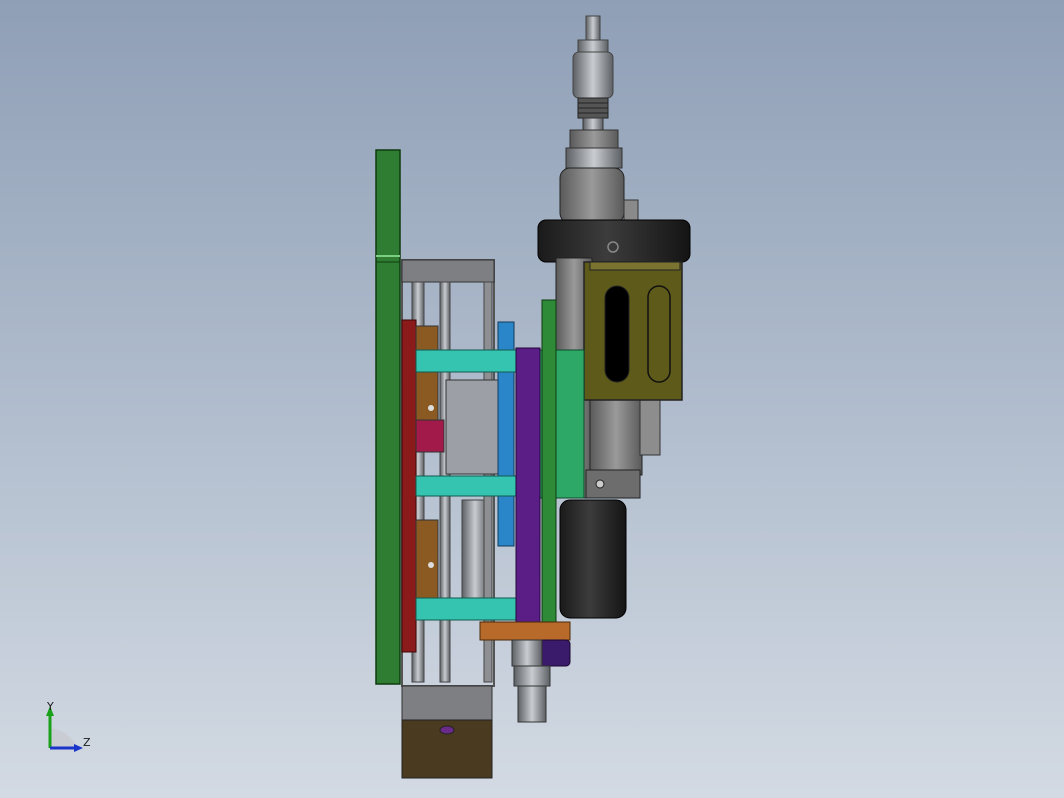 Image resolution: width=1064 pixels, height=798 pixels. What do you see at coordinates (594, 92) in the screenshot?
I see `spindle-chuck` at bounding box center [594, 92].